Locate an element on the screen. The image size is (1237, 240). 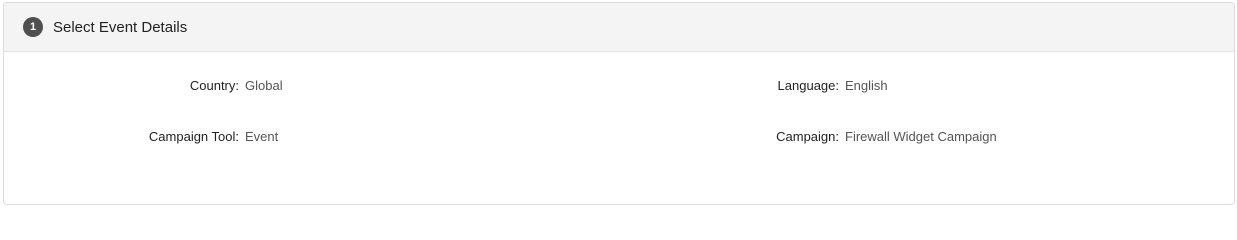
language-label: Language: is located at coordinates (808, 85).